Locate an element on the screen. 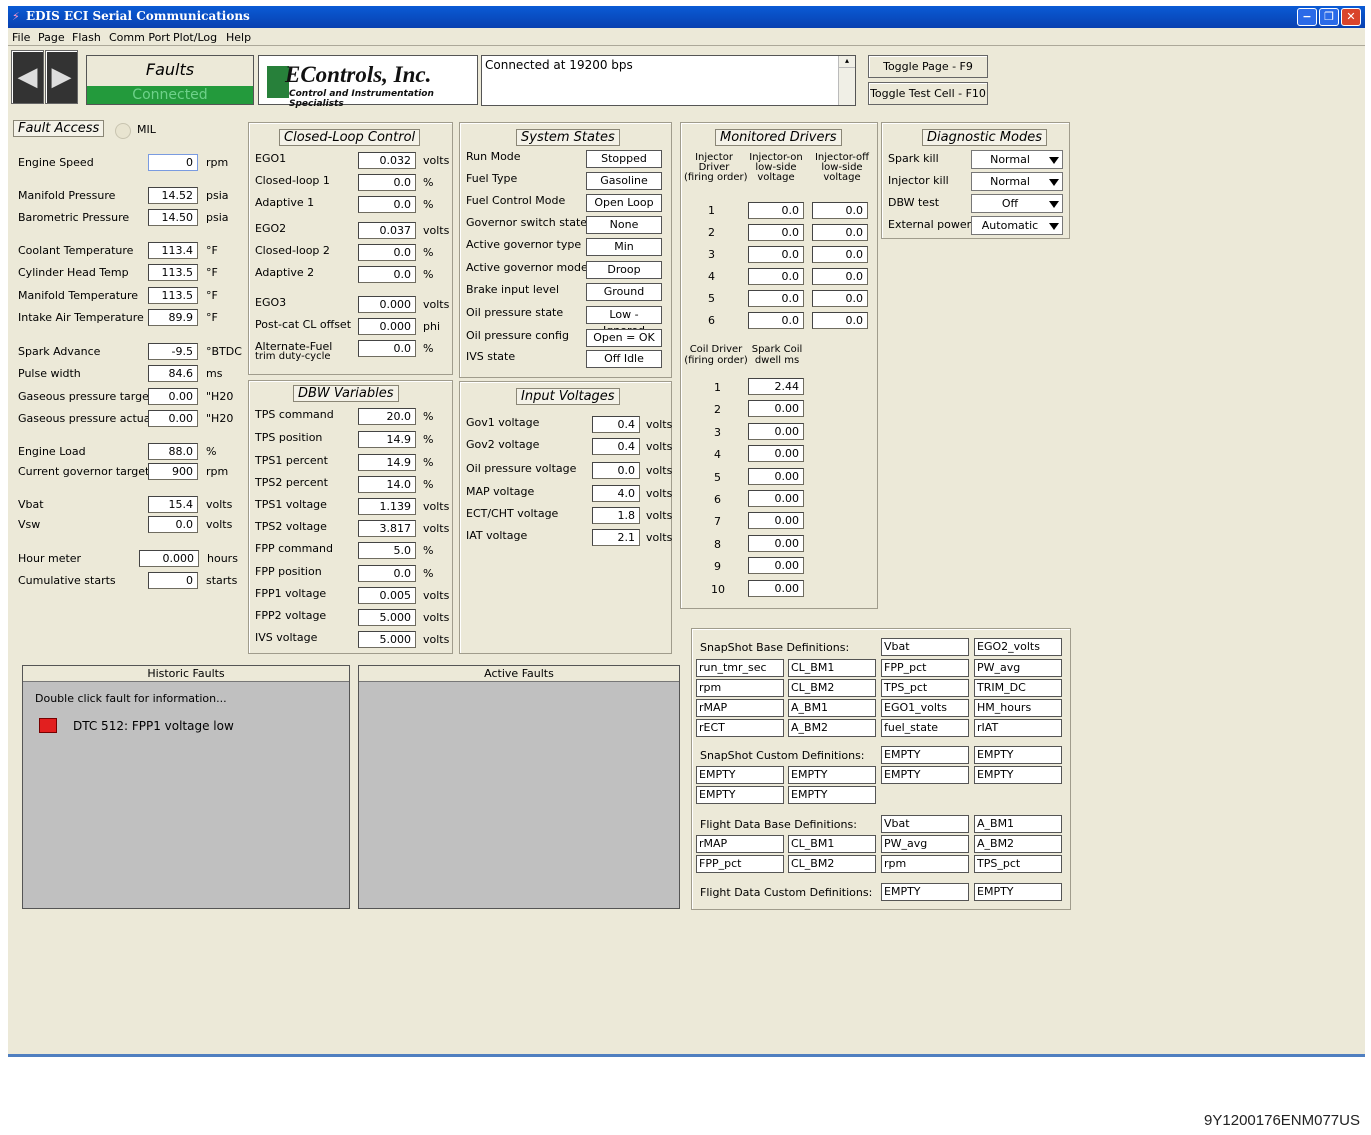  system-state-value: Off Idle is located at coordinates (624, 359).